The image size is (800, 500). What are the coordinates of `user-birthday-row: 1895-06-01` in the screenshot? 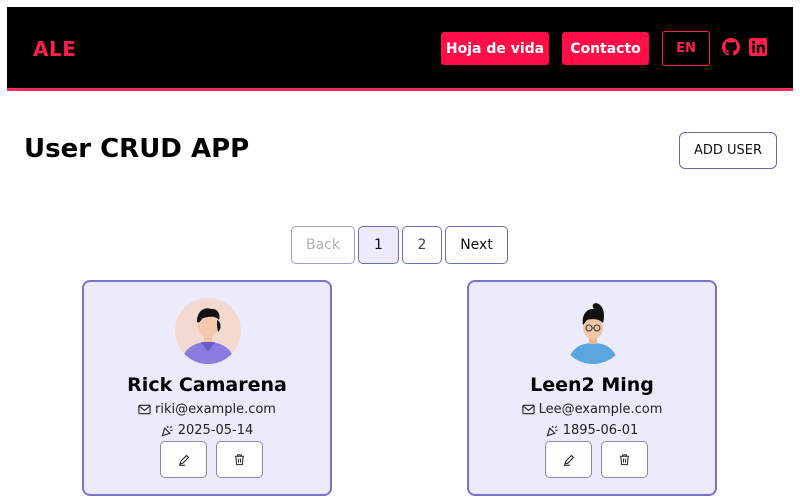 It's located at (592, 430).